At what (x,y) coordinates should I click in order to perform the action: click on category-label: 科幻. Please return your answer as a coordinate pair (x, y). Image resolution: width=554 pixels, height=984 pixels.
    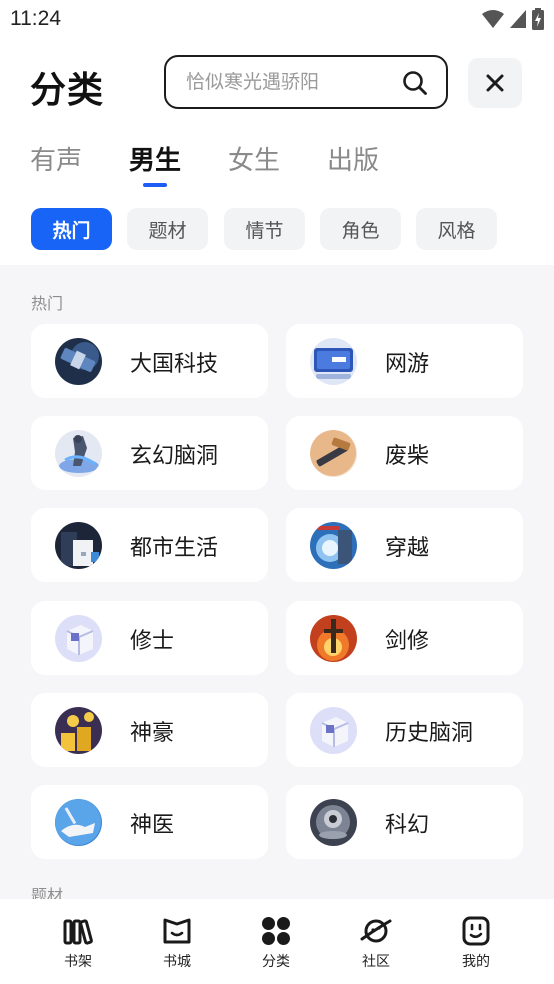
    Looking at the image, I should click on (407, 825).